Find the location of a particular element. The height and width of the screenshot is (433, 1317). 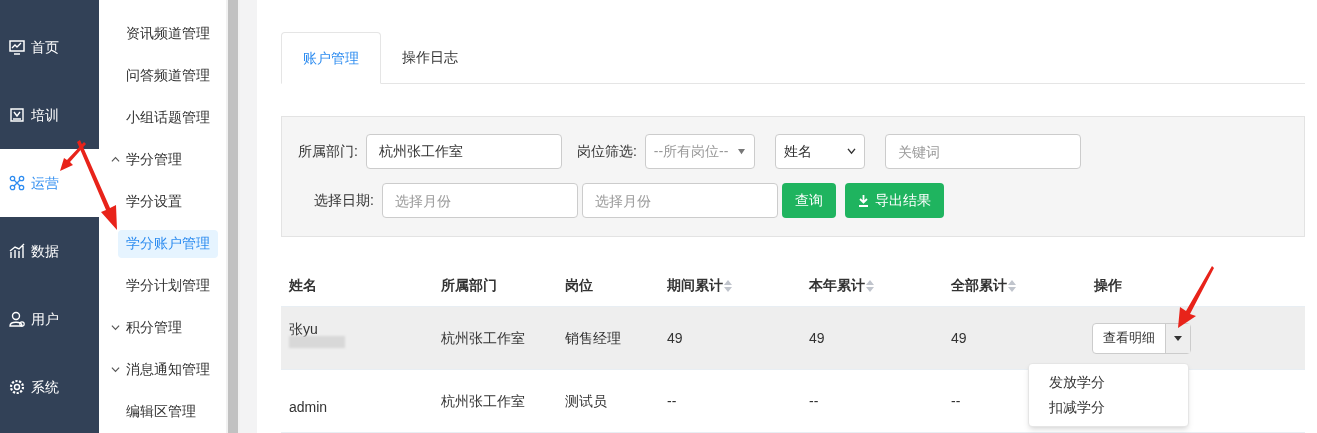

table-cell-text: admin is located at coordinates (309, 407).